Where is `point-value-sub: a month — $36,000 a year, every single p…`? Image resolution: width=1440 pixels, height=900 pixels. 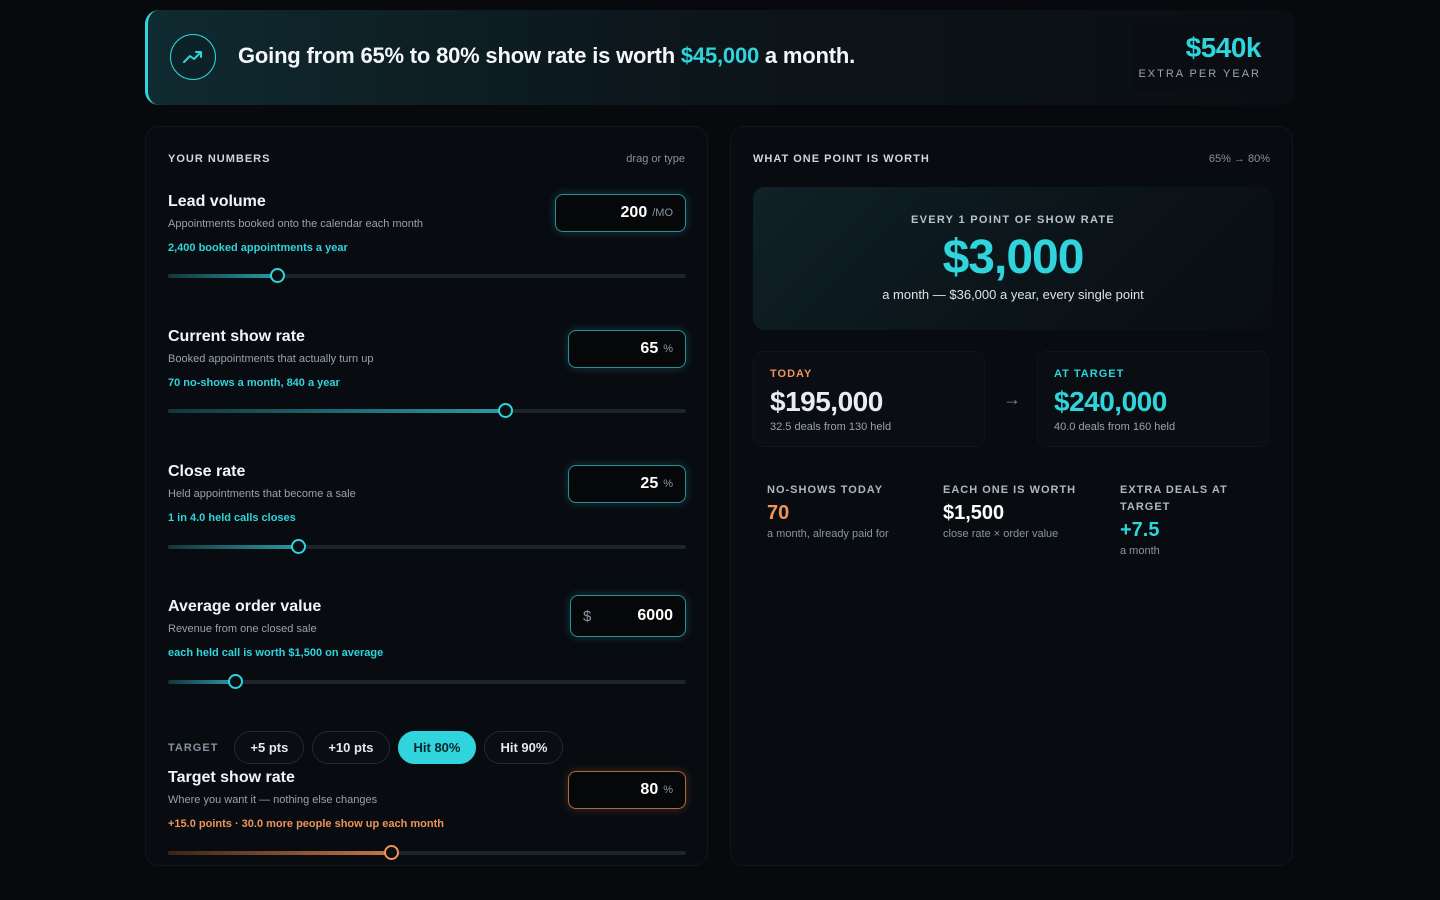
point-value-sub: a month — $36,000 a year, every single p… is located at coordinates (1013, 294).